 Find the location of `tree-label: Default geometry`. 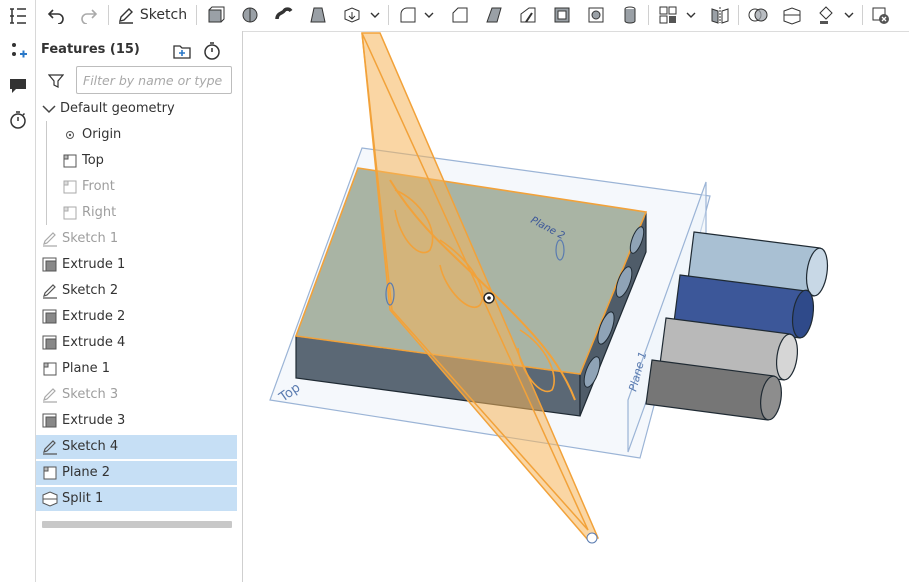

tree-label: Default geometry is located at coordinates (117, 108).